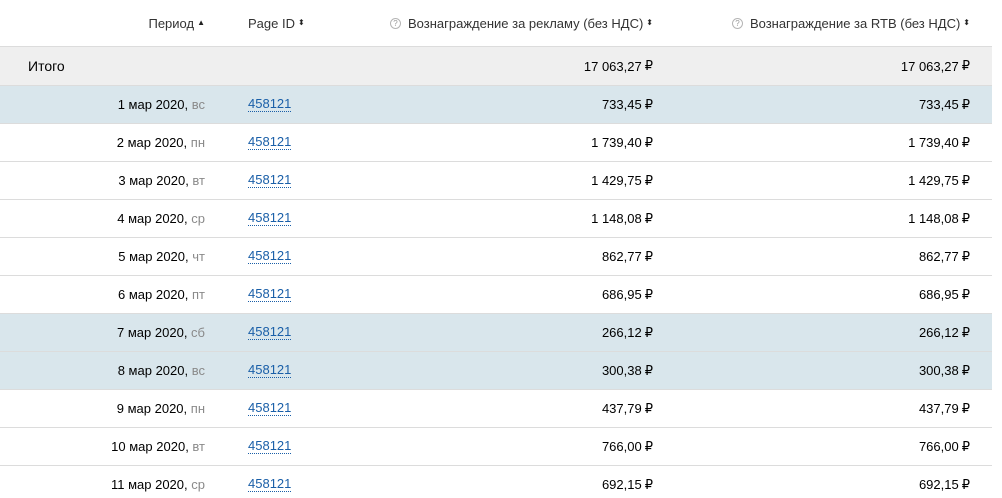  Describe the element at coordinates (621, 294) in the screenshot. I see `ads-reward-value: 686,95` at that location.